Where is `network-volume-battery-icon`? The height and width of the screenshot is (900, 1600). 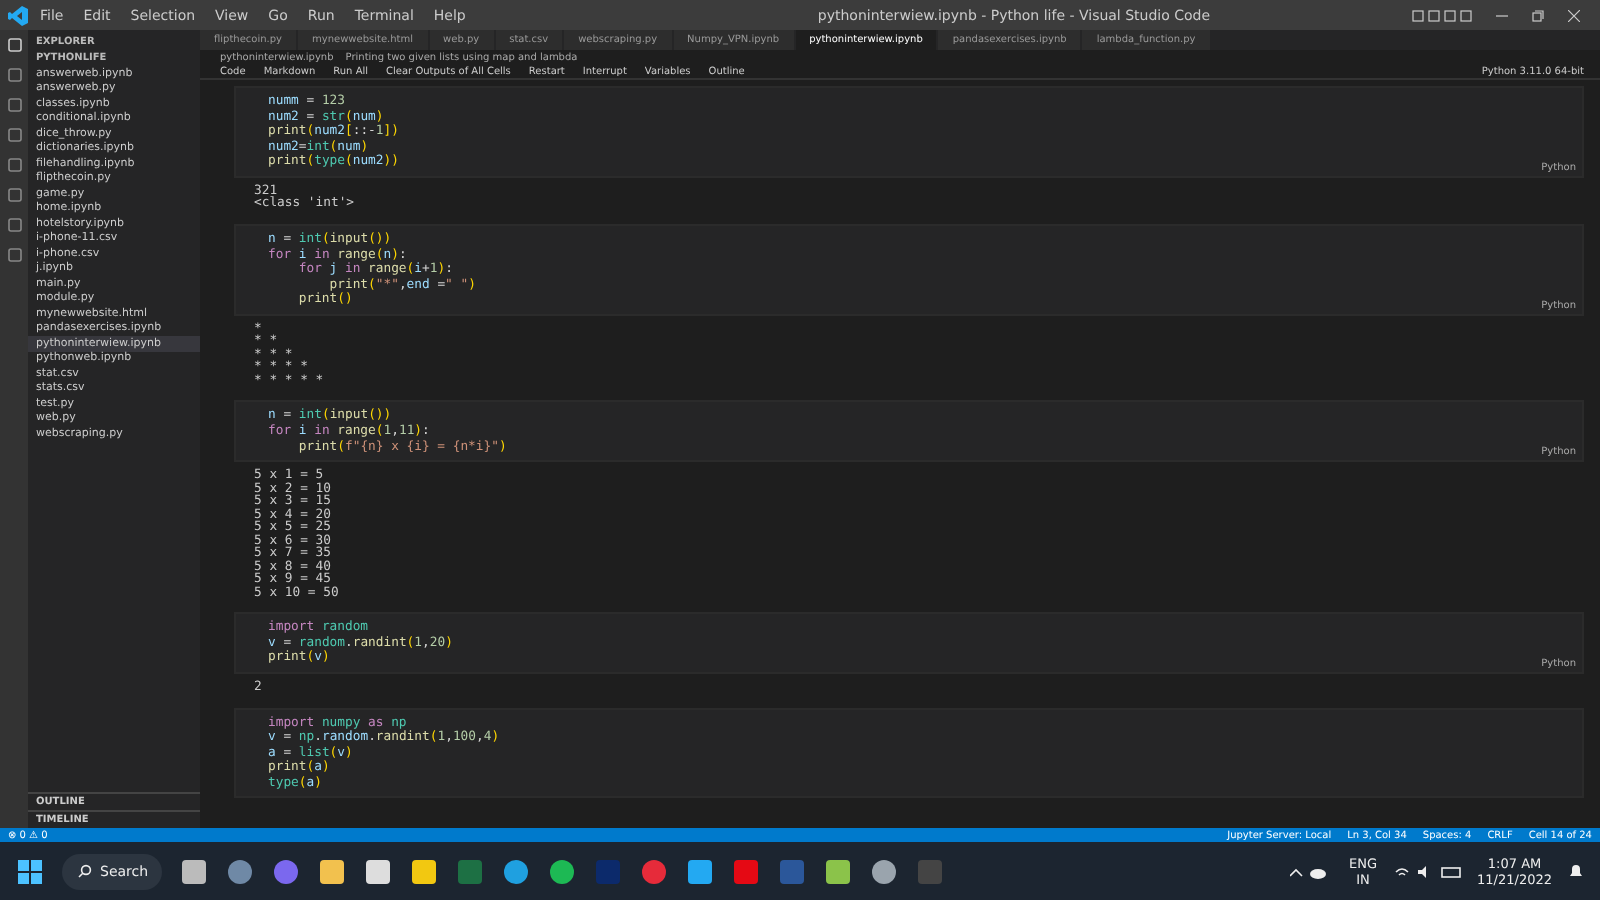
network-volume-battery-icon is located at coordinates (1427, 871).